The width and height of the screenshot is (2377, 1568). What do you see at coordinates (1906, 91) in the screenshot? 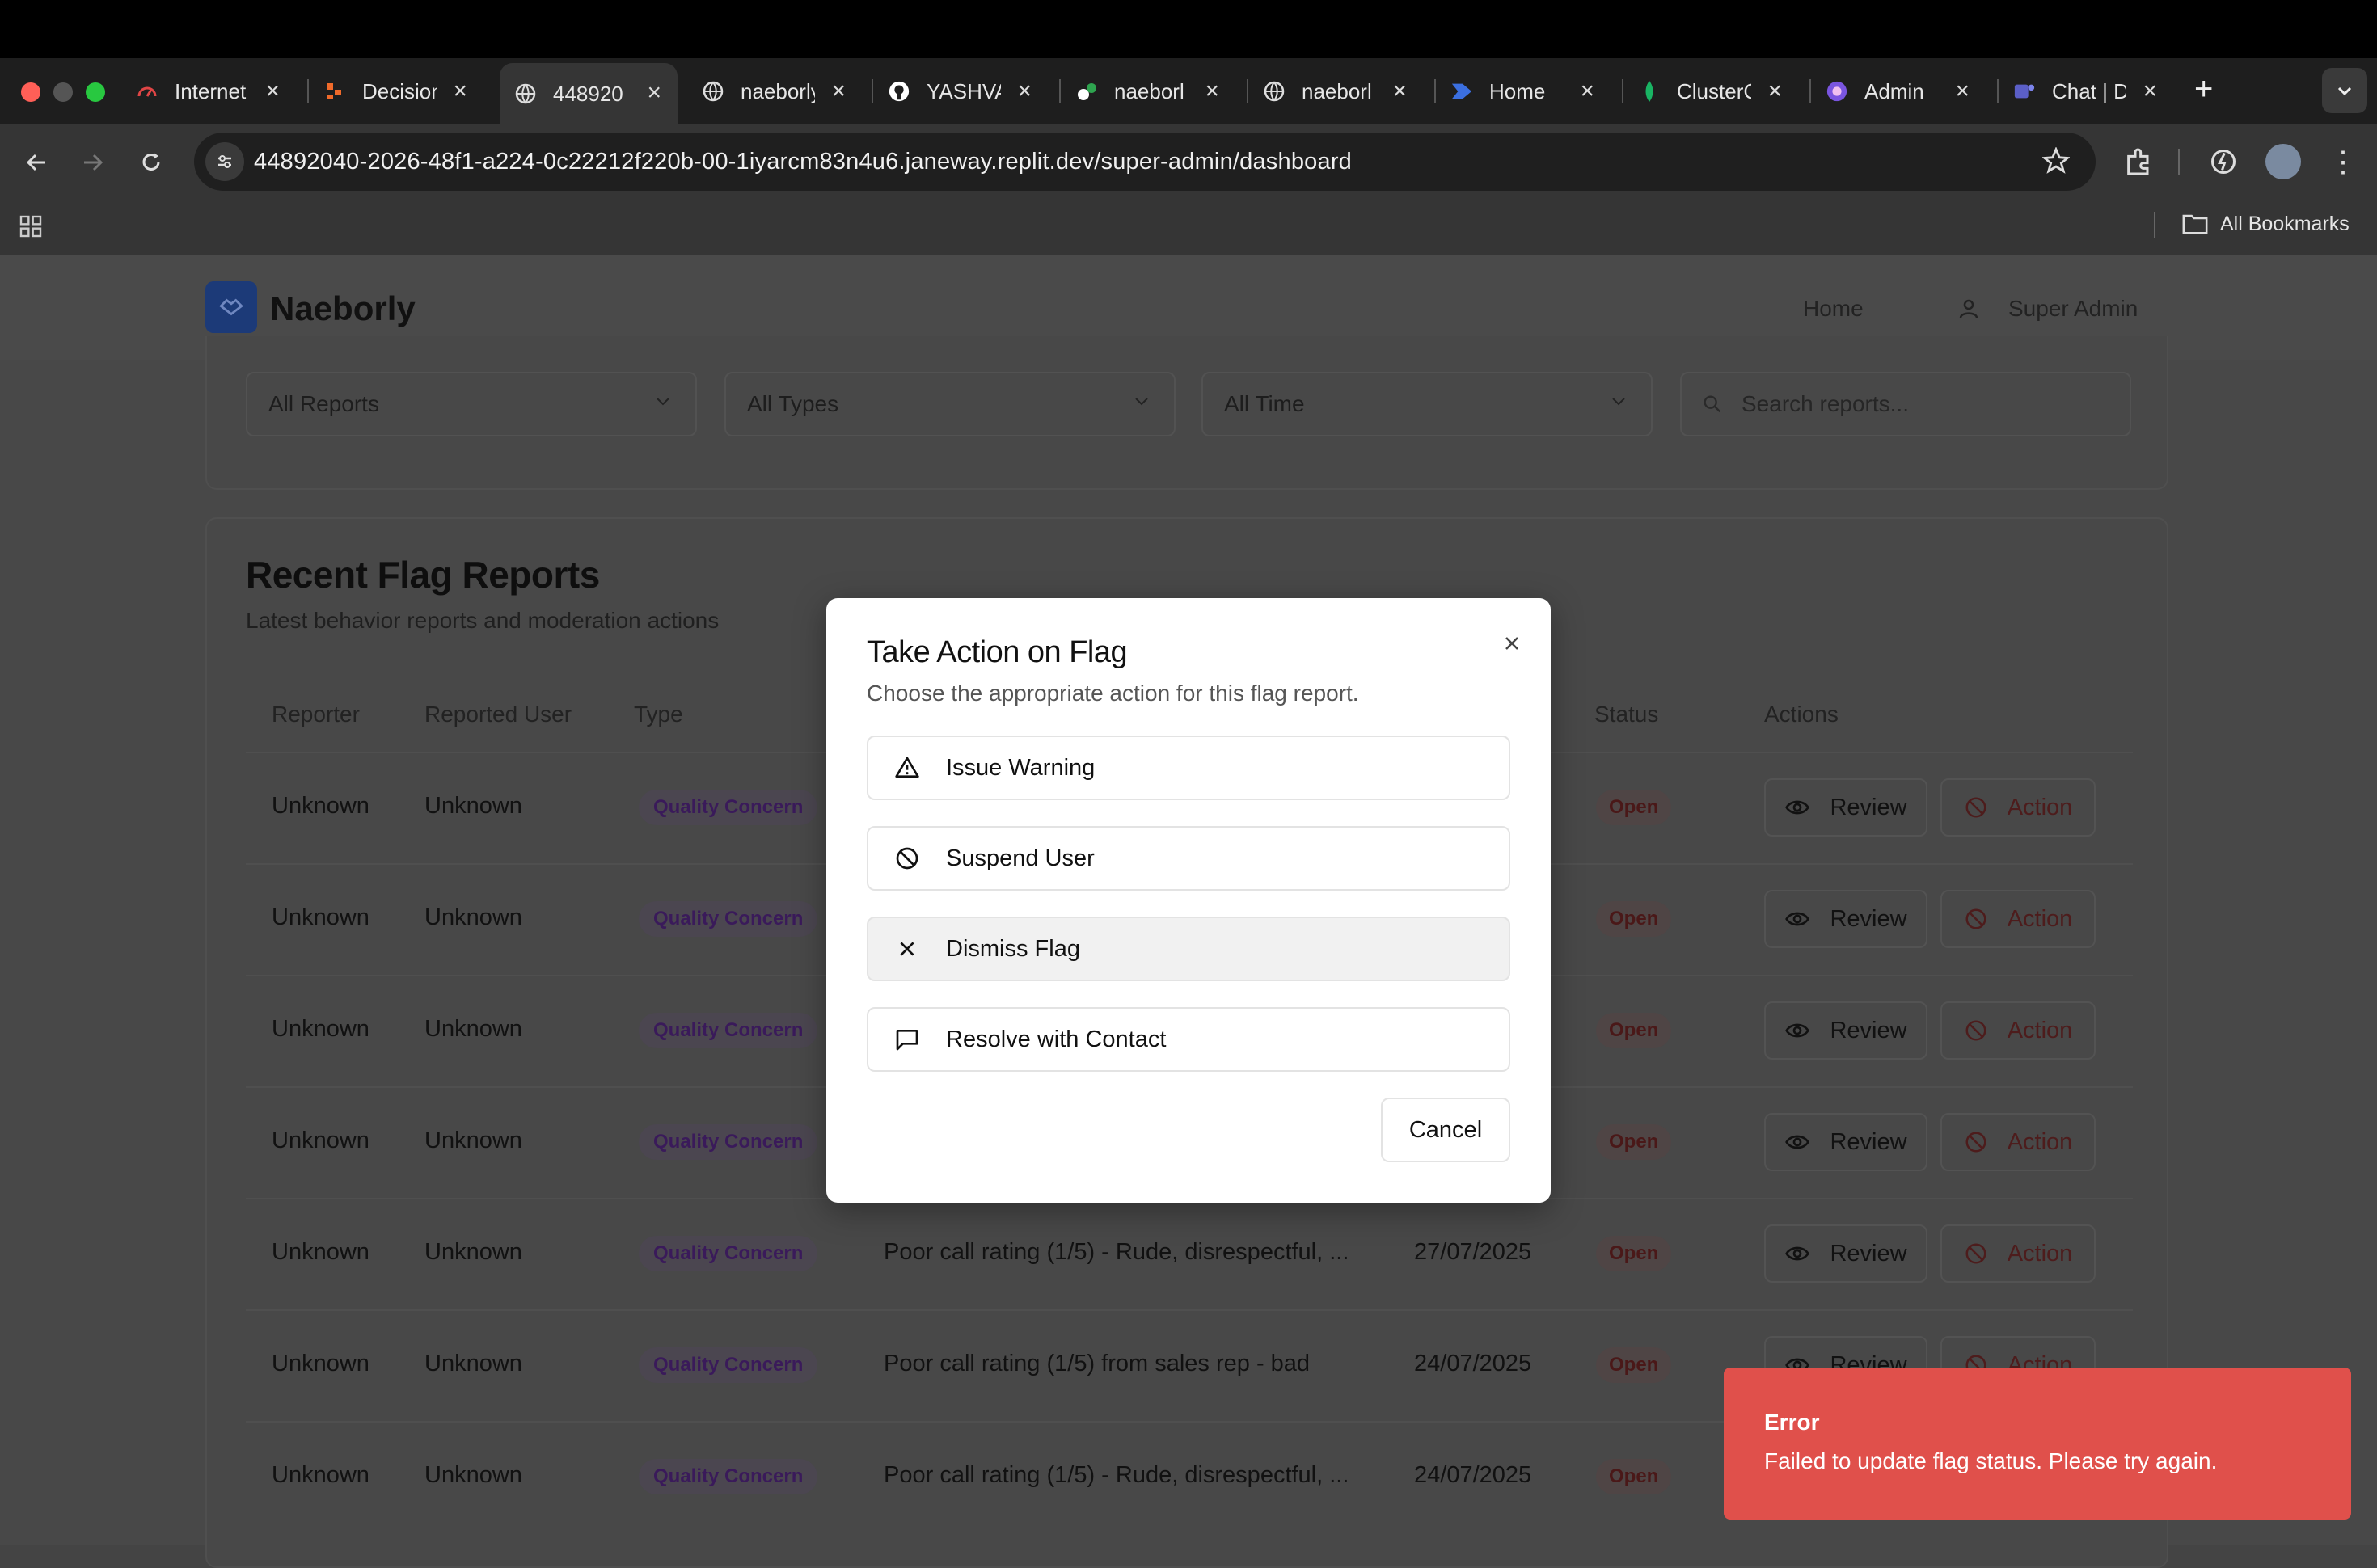
I see `browser-tab: Admin ×` at bounding box center [1906, 91].